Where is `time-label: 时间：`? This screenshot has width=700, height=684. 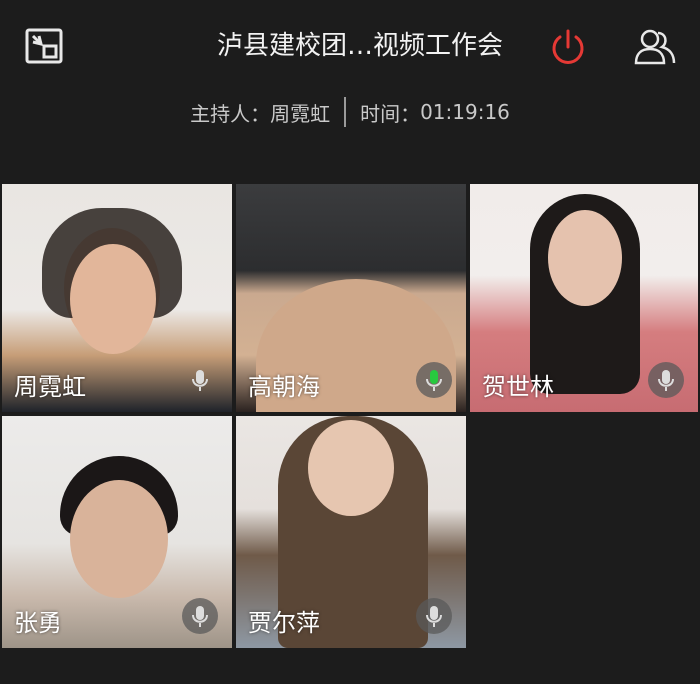
time-label: 时间： is located at coordinates (390, 113).